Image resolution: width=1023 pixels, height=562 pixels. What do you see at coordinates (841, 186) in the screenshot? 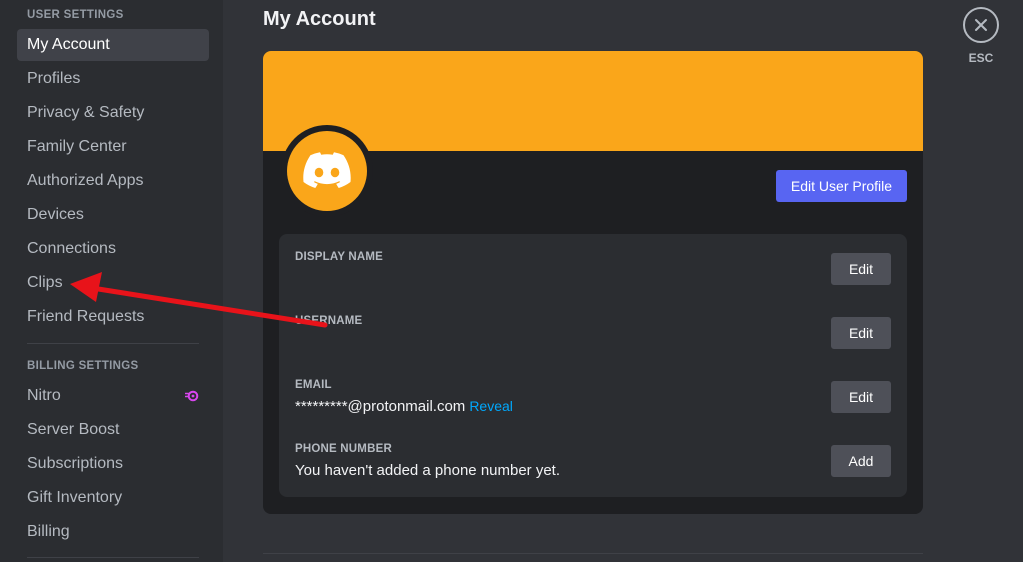
I see `edit-user-profile-button: Edit User Profile` at bounding box center [841, 186].